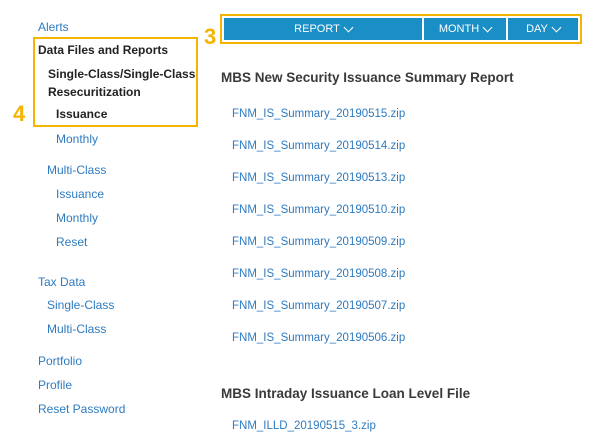 This screenshot has height=433, width=592. I want to click on report-label: REPORT, so click(317, 29).